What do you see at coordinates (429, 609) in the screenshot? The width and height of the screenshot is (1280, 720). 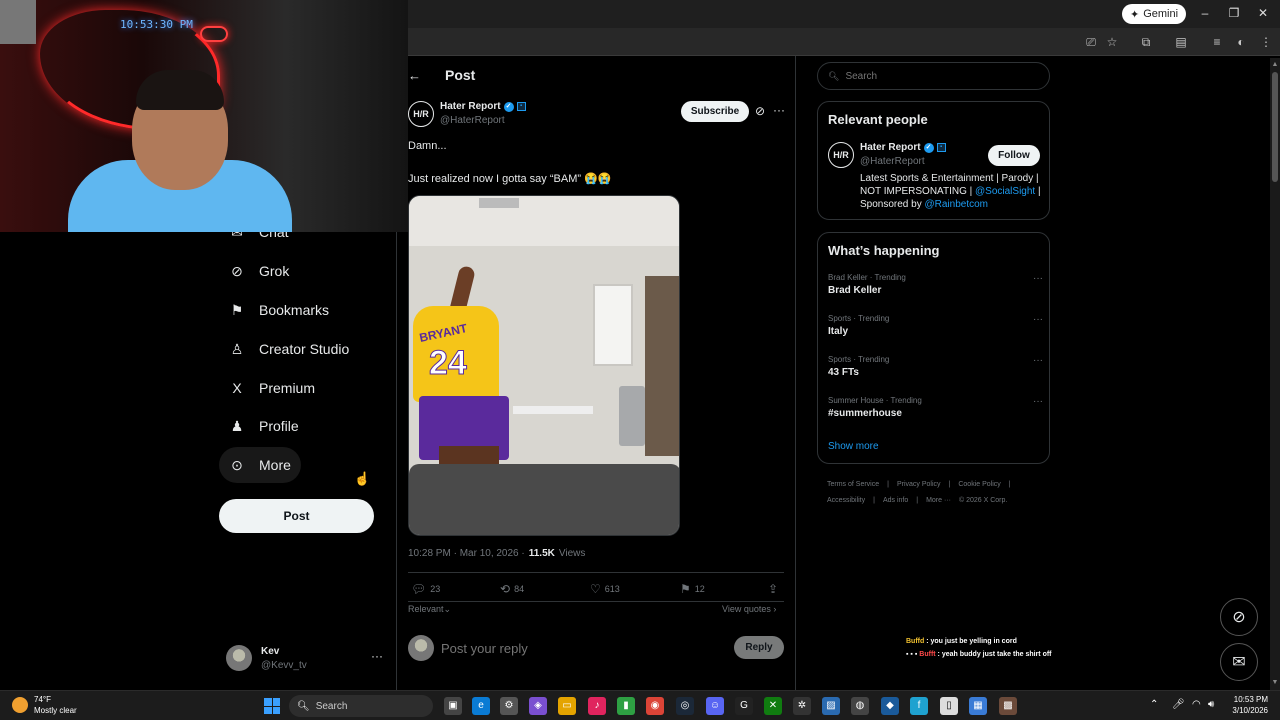 I see `sort-replies-dropdown: Relevant⌄` at bounding box center [429, 609].